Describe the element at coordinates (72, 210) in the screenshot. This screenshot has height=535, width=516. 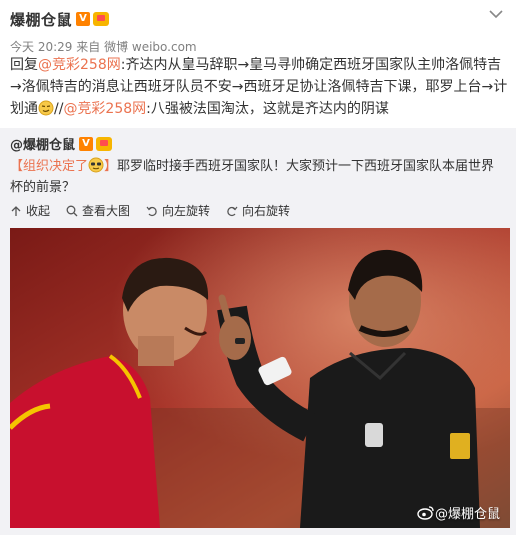
I see `search-icon` at that location.